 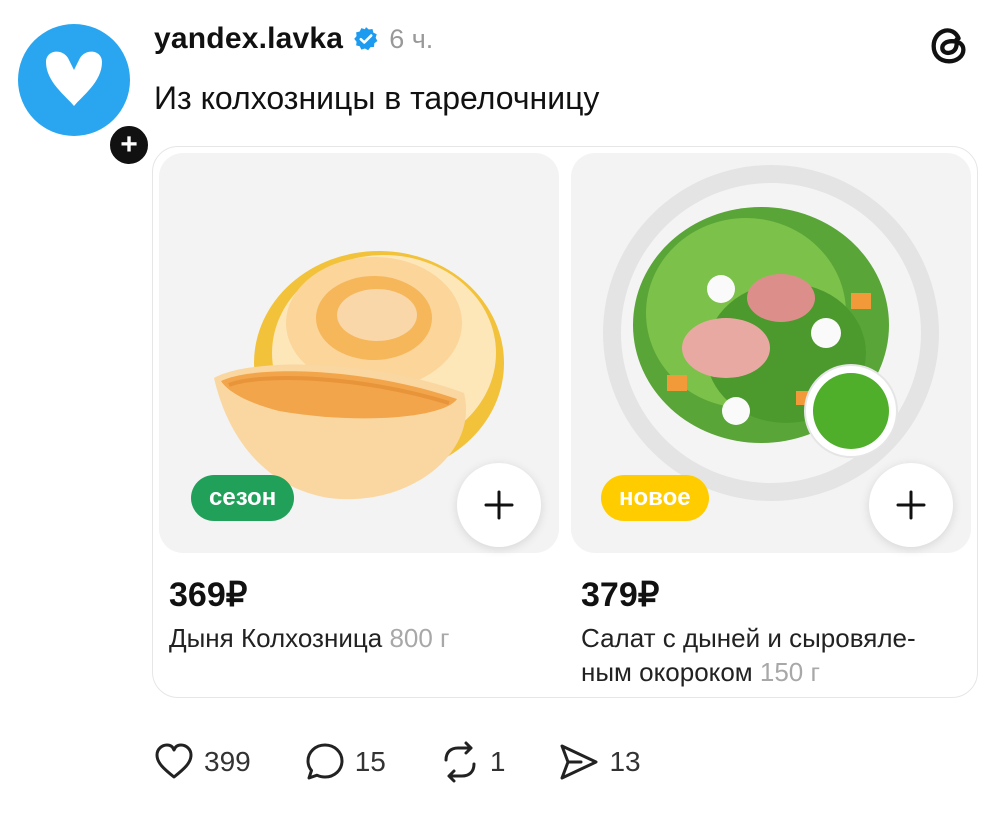 I want to click on post-header: yandex.lavka 6 ч., so click(x=293, y=39).